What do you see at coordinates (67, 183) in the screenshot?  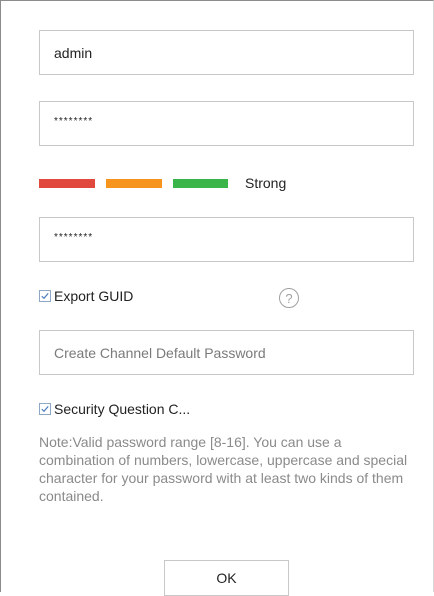 I see `strength-bar-weak` at bounding box center [67, 183].